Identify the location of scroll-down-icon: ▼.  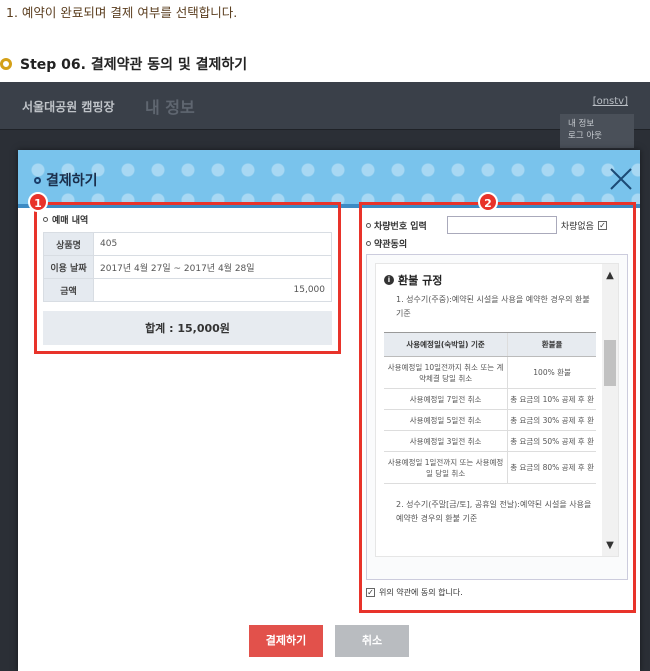
(610, 546).